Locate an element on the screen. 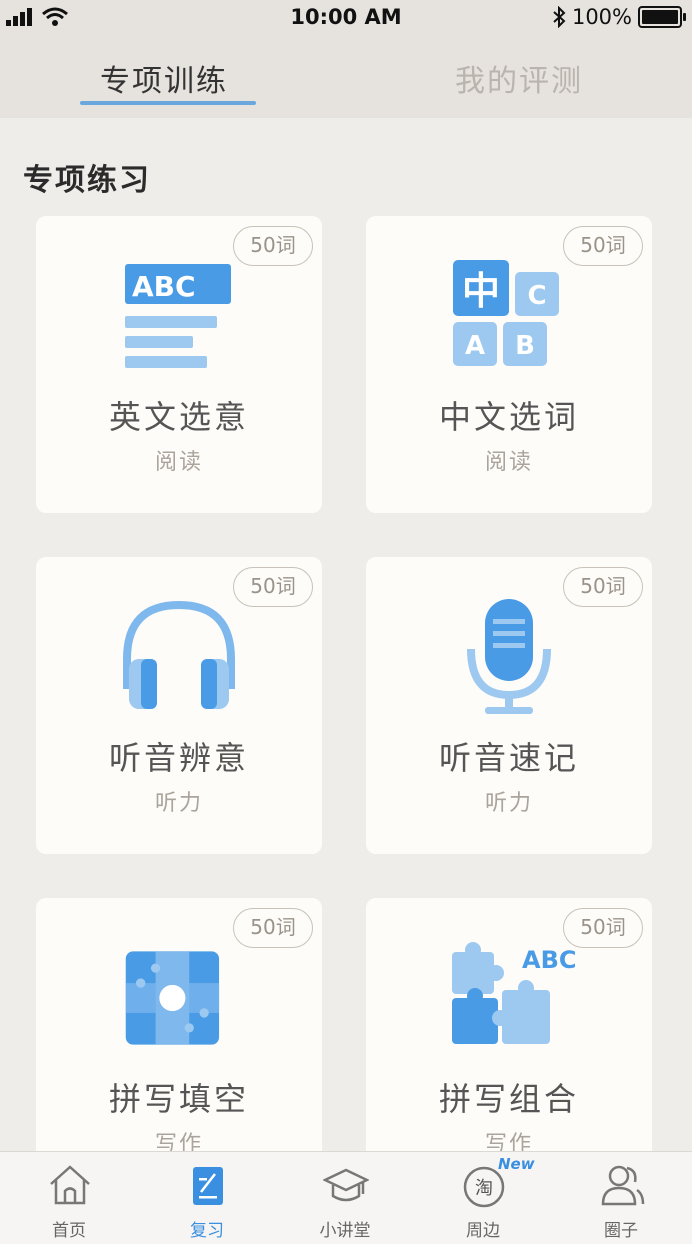 This screenshot has height=1244, width=692. chinese-blocks-icon: 中 C A B is located at coordinates (506, 313).